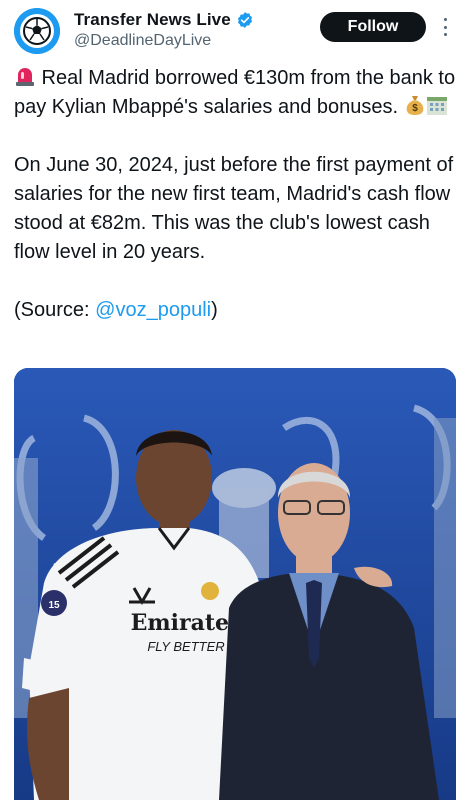 The image size is (469, 800). I want to click on display-name: Transfer News Live, so click(152, 20).